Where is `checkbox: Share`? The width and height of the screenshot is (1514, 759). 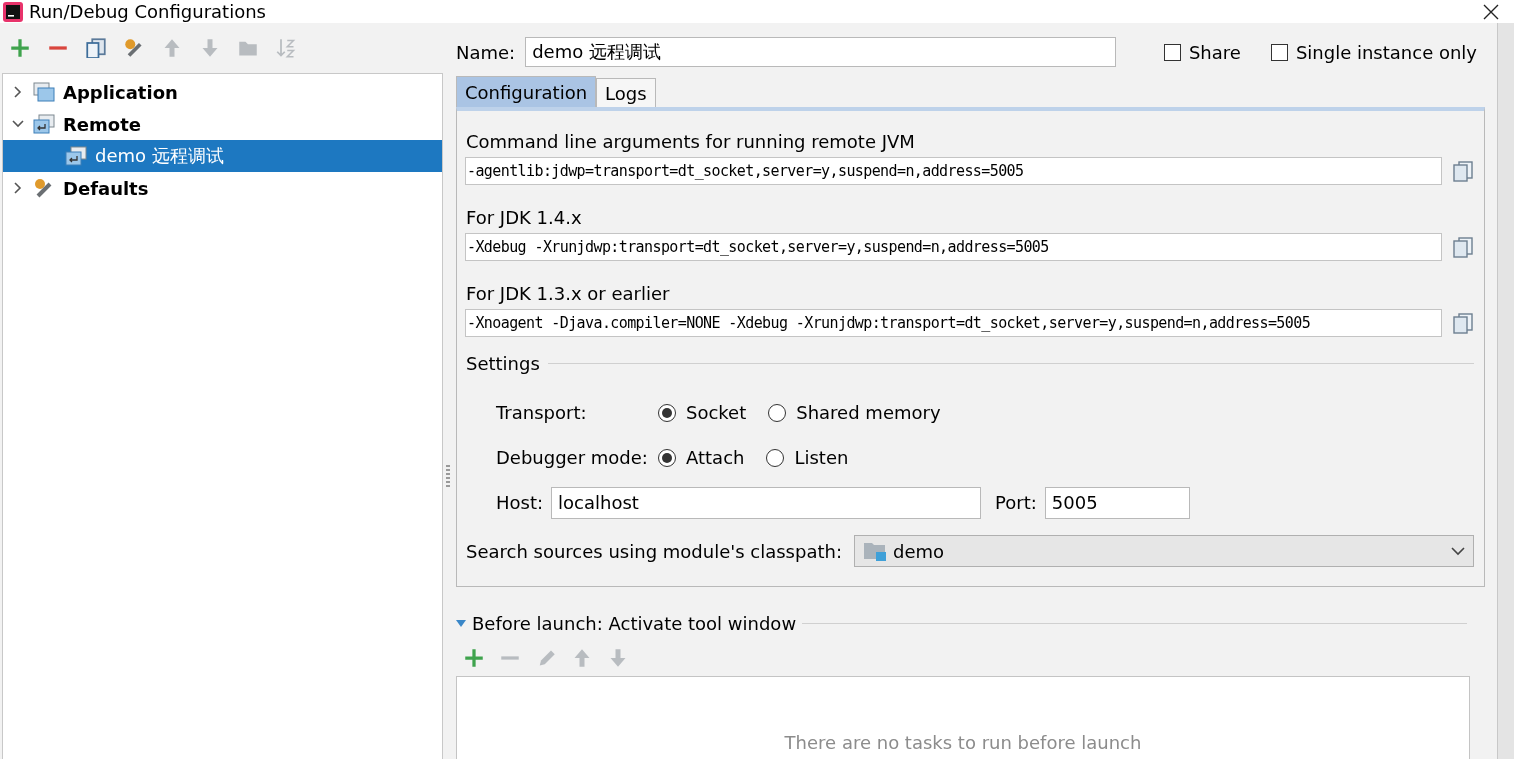
checkbox: Share is located at coordinates (1202, 52).